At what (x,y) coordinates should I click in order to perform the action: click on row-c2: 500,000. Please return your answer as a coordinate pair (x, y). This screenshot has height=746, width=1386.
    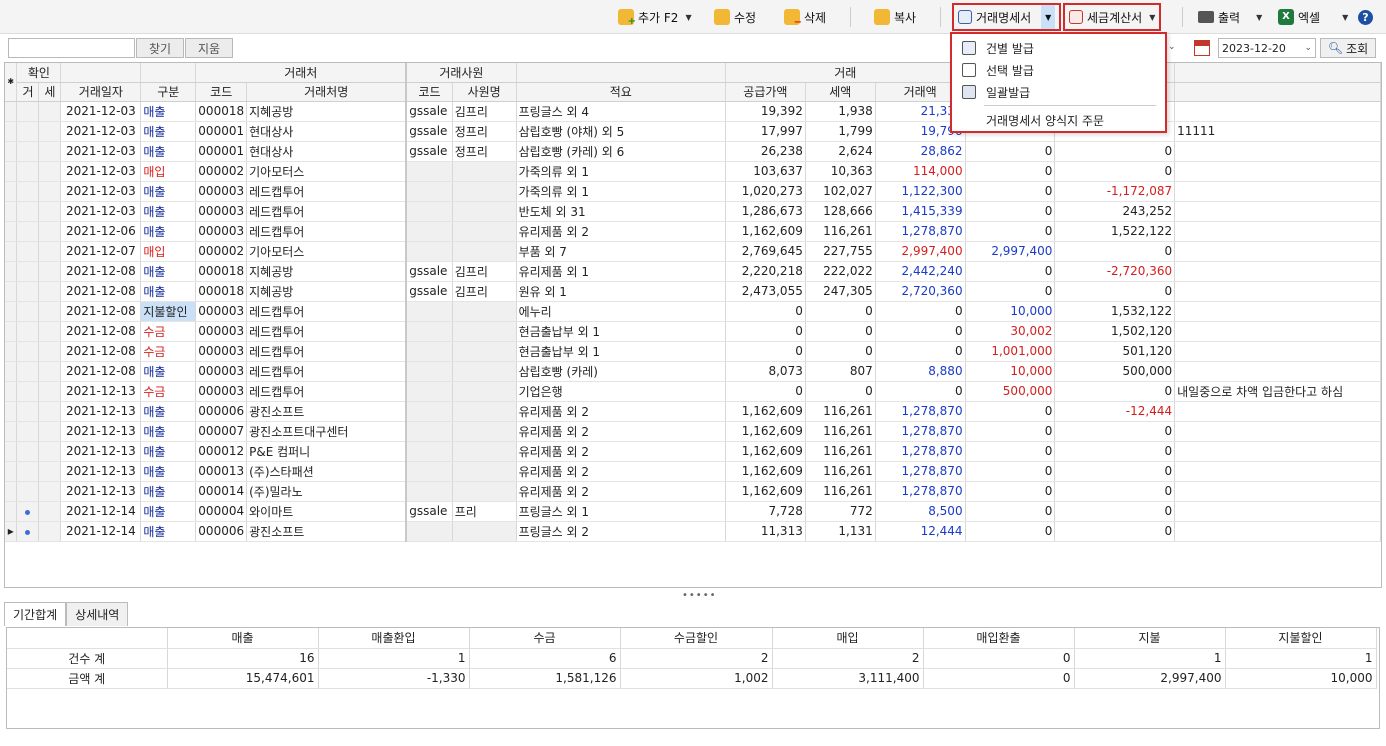
    Looking at the image, I should click on (1115, 371).